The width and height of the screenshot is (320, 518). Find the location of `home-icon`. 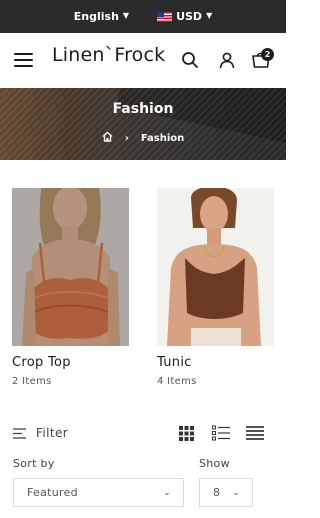

home-icon is located at coordinates (107, 138).